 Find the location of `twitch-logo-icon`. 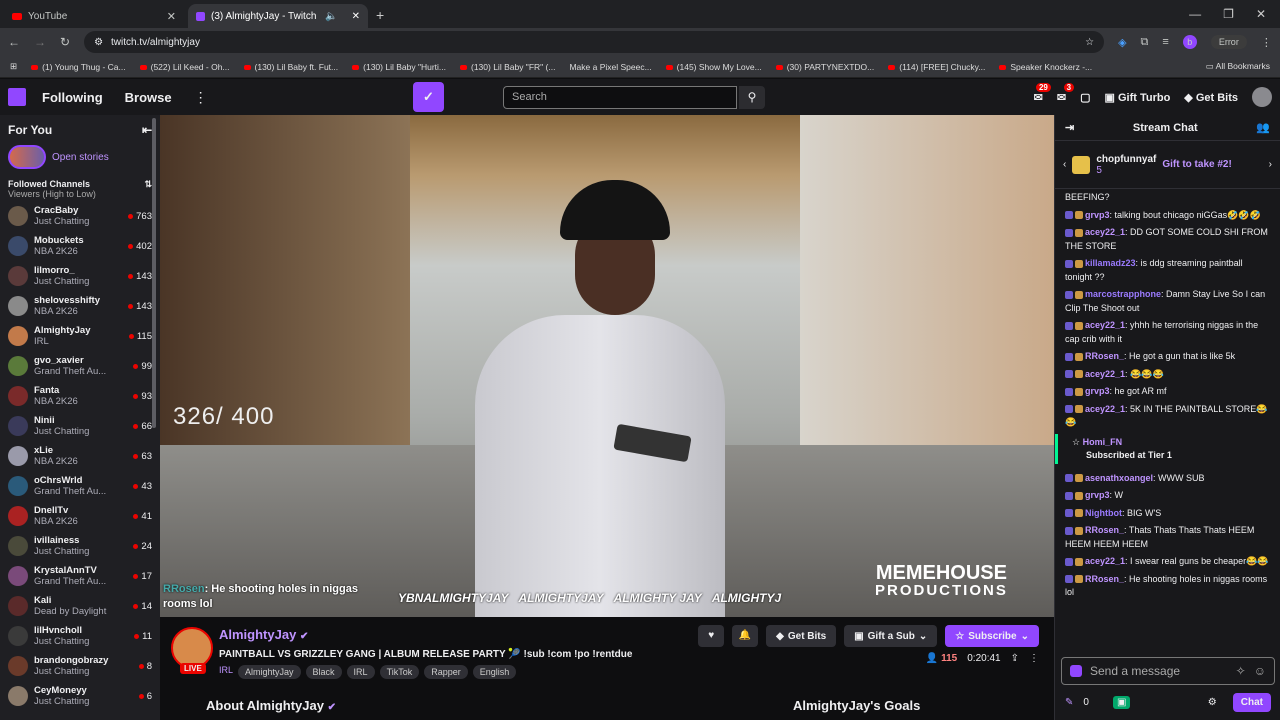

twitch-logo-icon is located at coordinates (17, 97).